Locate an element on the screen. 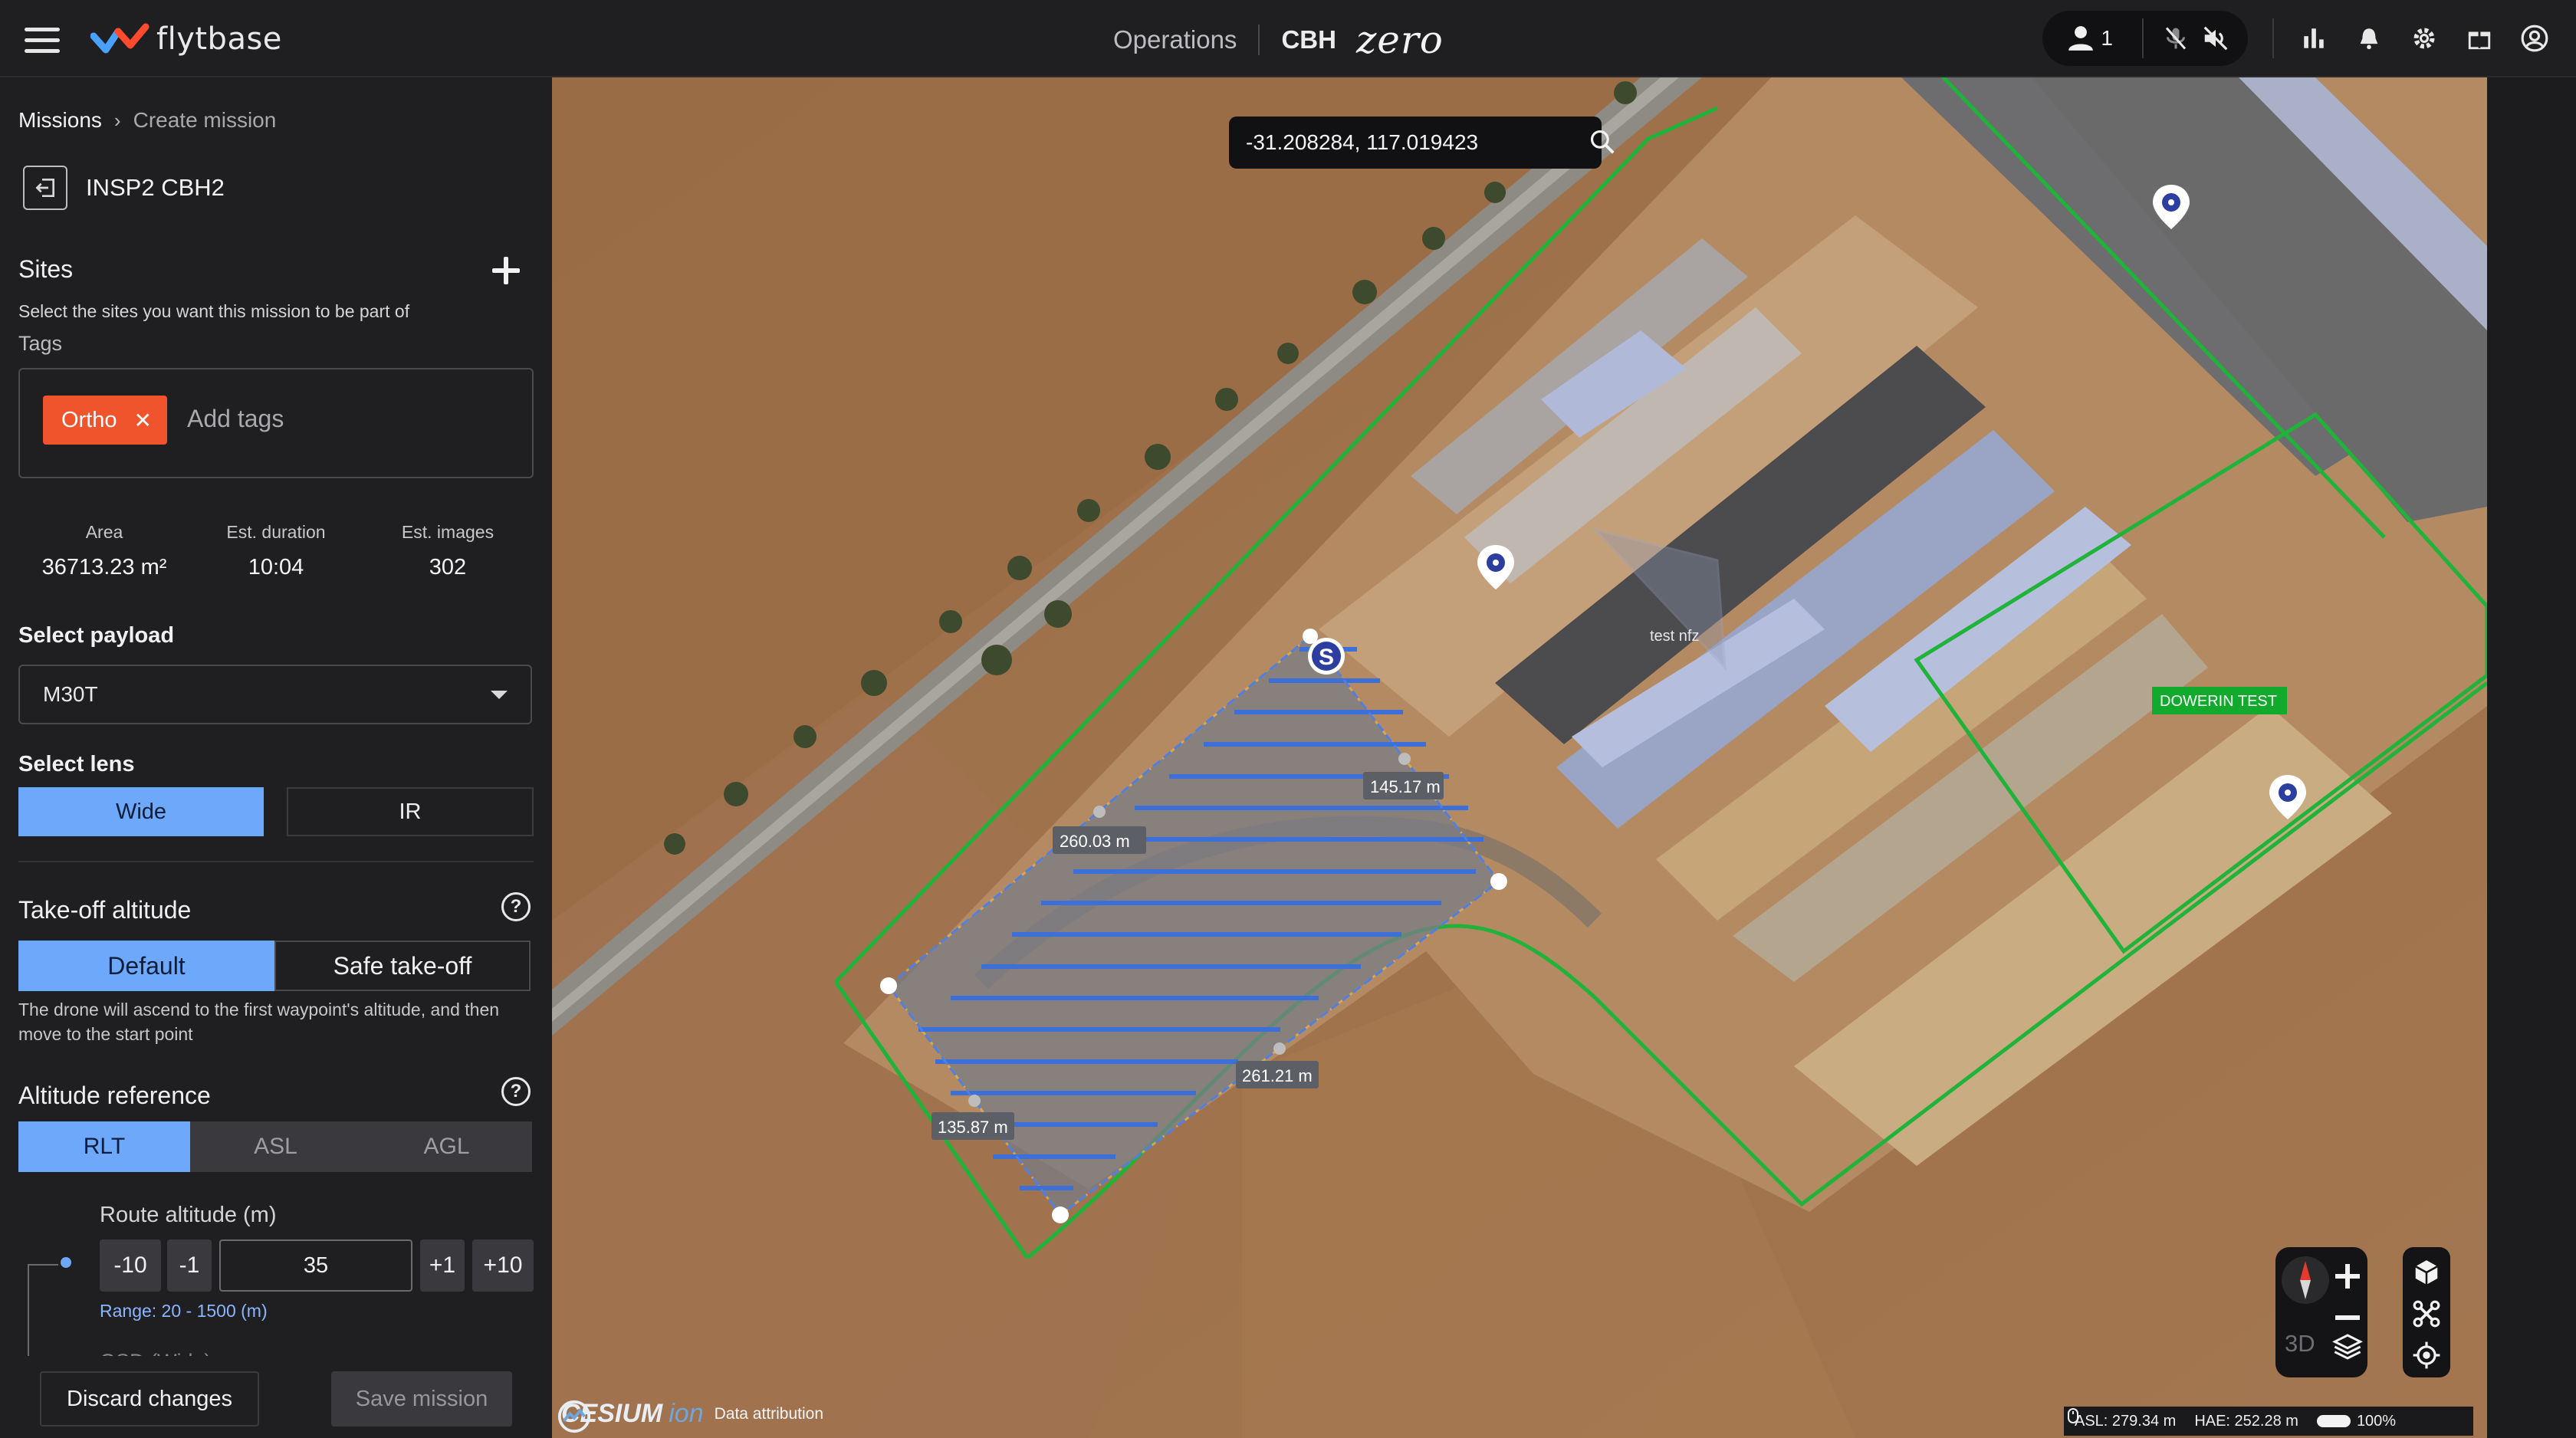 Image resolution: width=2576 pixels, height=1438 pixels. gift-icon is located at coordinates (2479, 38).